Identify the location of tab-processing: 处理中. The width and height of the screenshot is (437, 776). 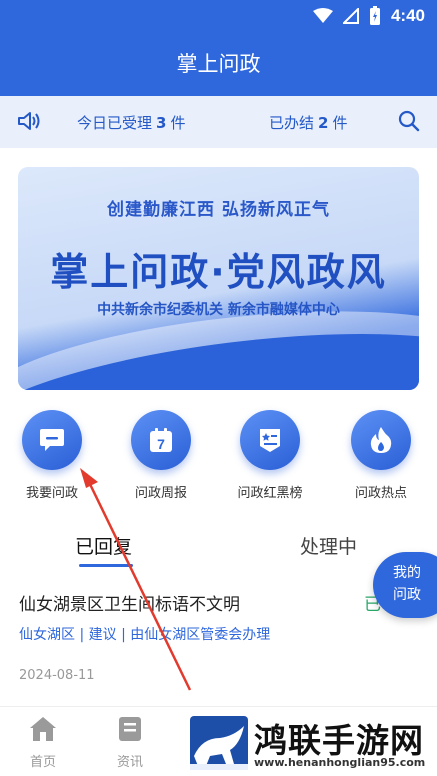
(328, 545).